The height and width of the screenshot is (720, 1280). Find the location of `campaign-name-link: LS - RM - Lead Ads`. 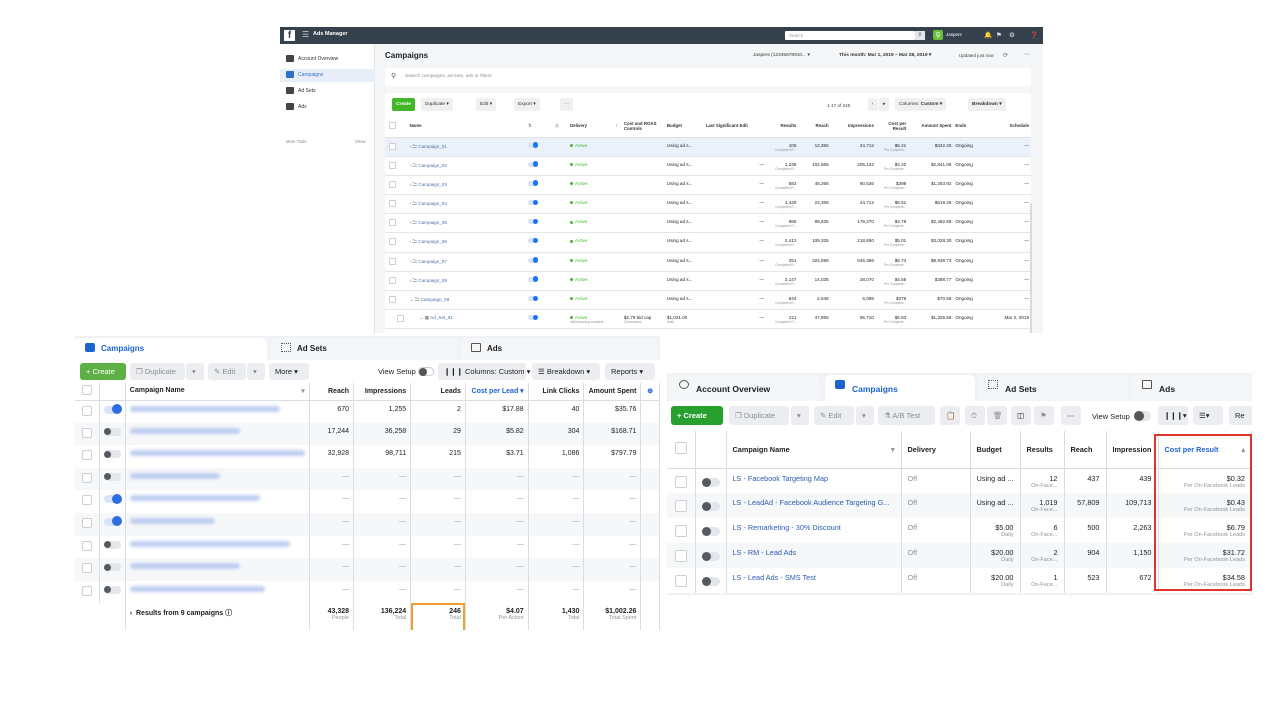

campaign-name-link: LS - RM - Lead Ads is located at coordinates (765, 552).